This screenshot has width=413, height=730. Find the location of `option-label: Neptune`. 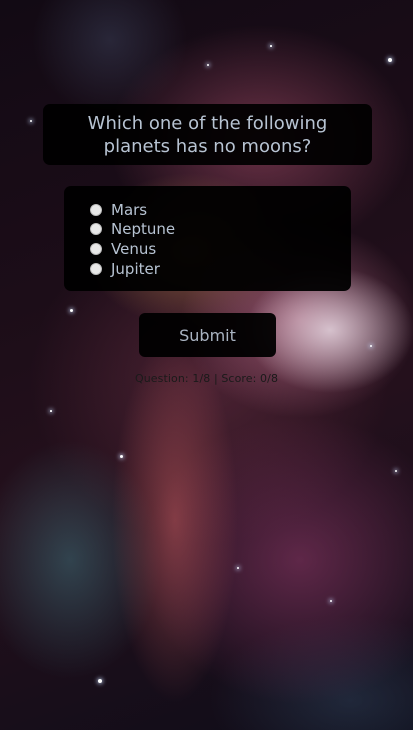

option-label: Neptune is located at coordinates (143, 229).